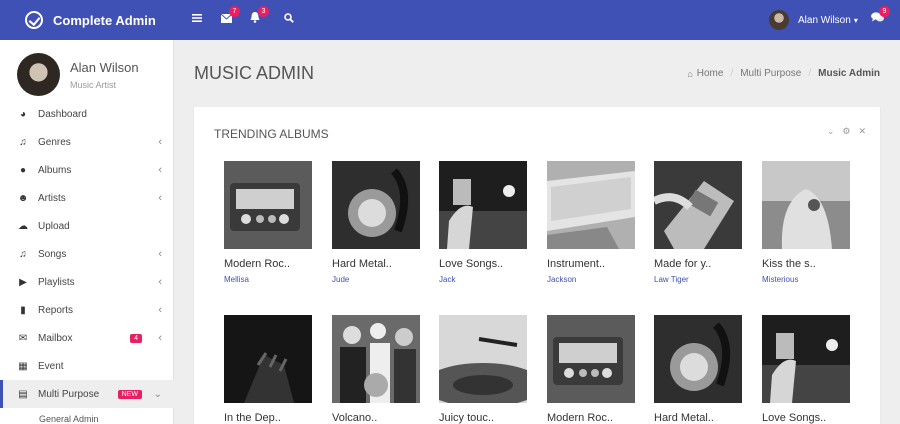 The height and width of the screenshot is (424, 900). I want to click on dashboard-icon: ◕, so click(23, 114).